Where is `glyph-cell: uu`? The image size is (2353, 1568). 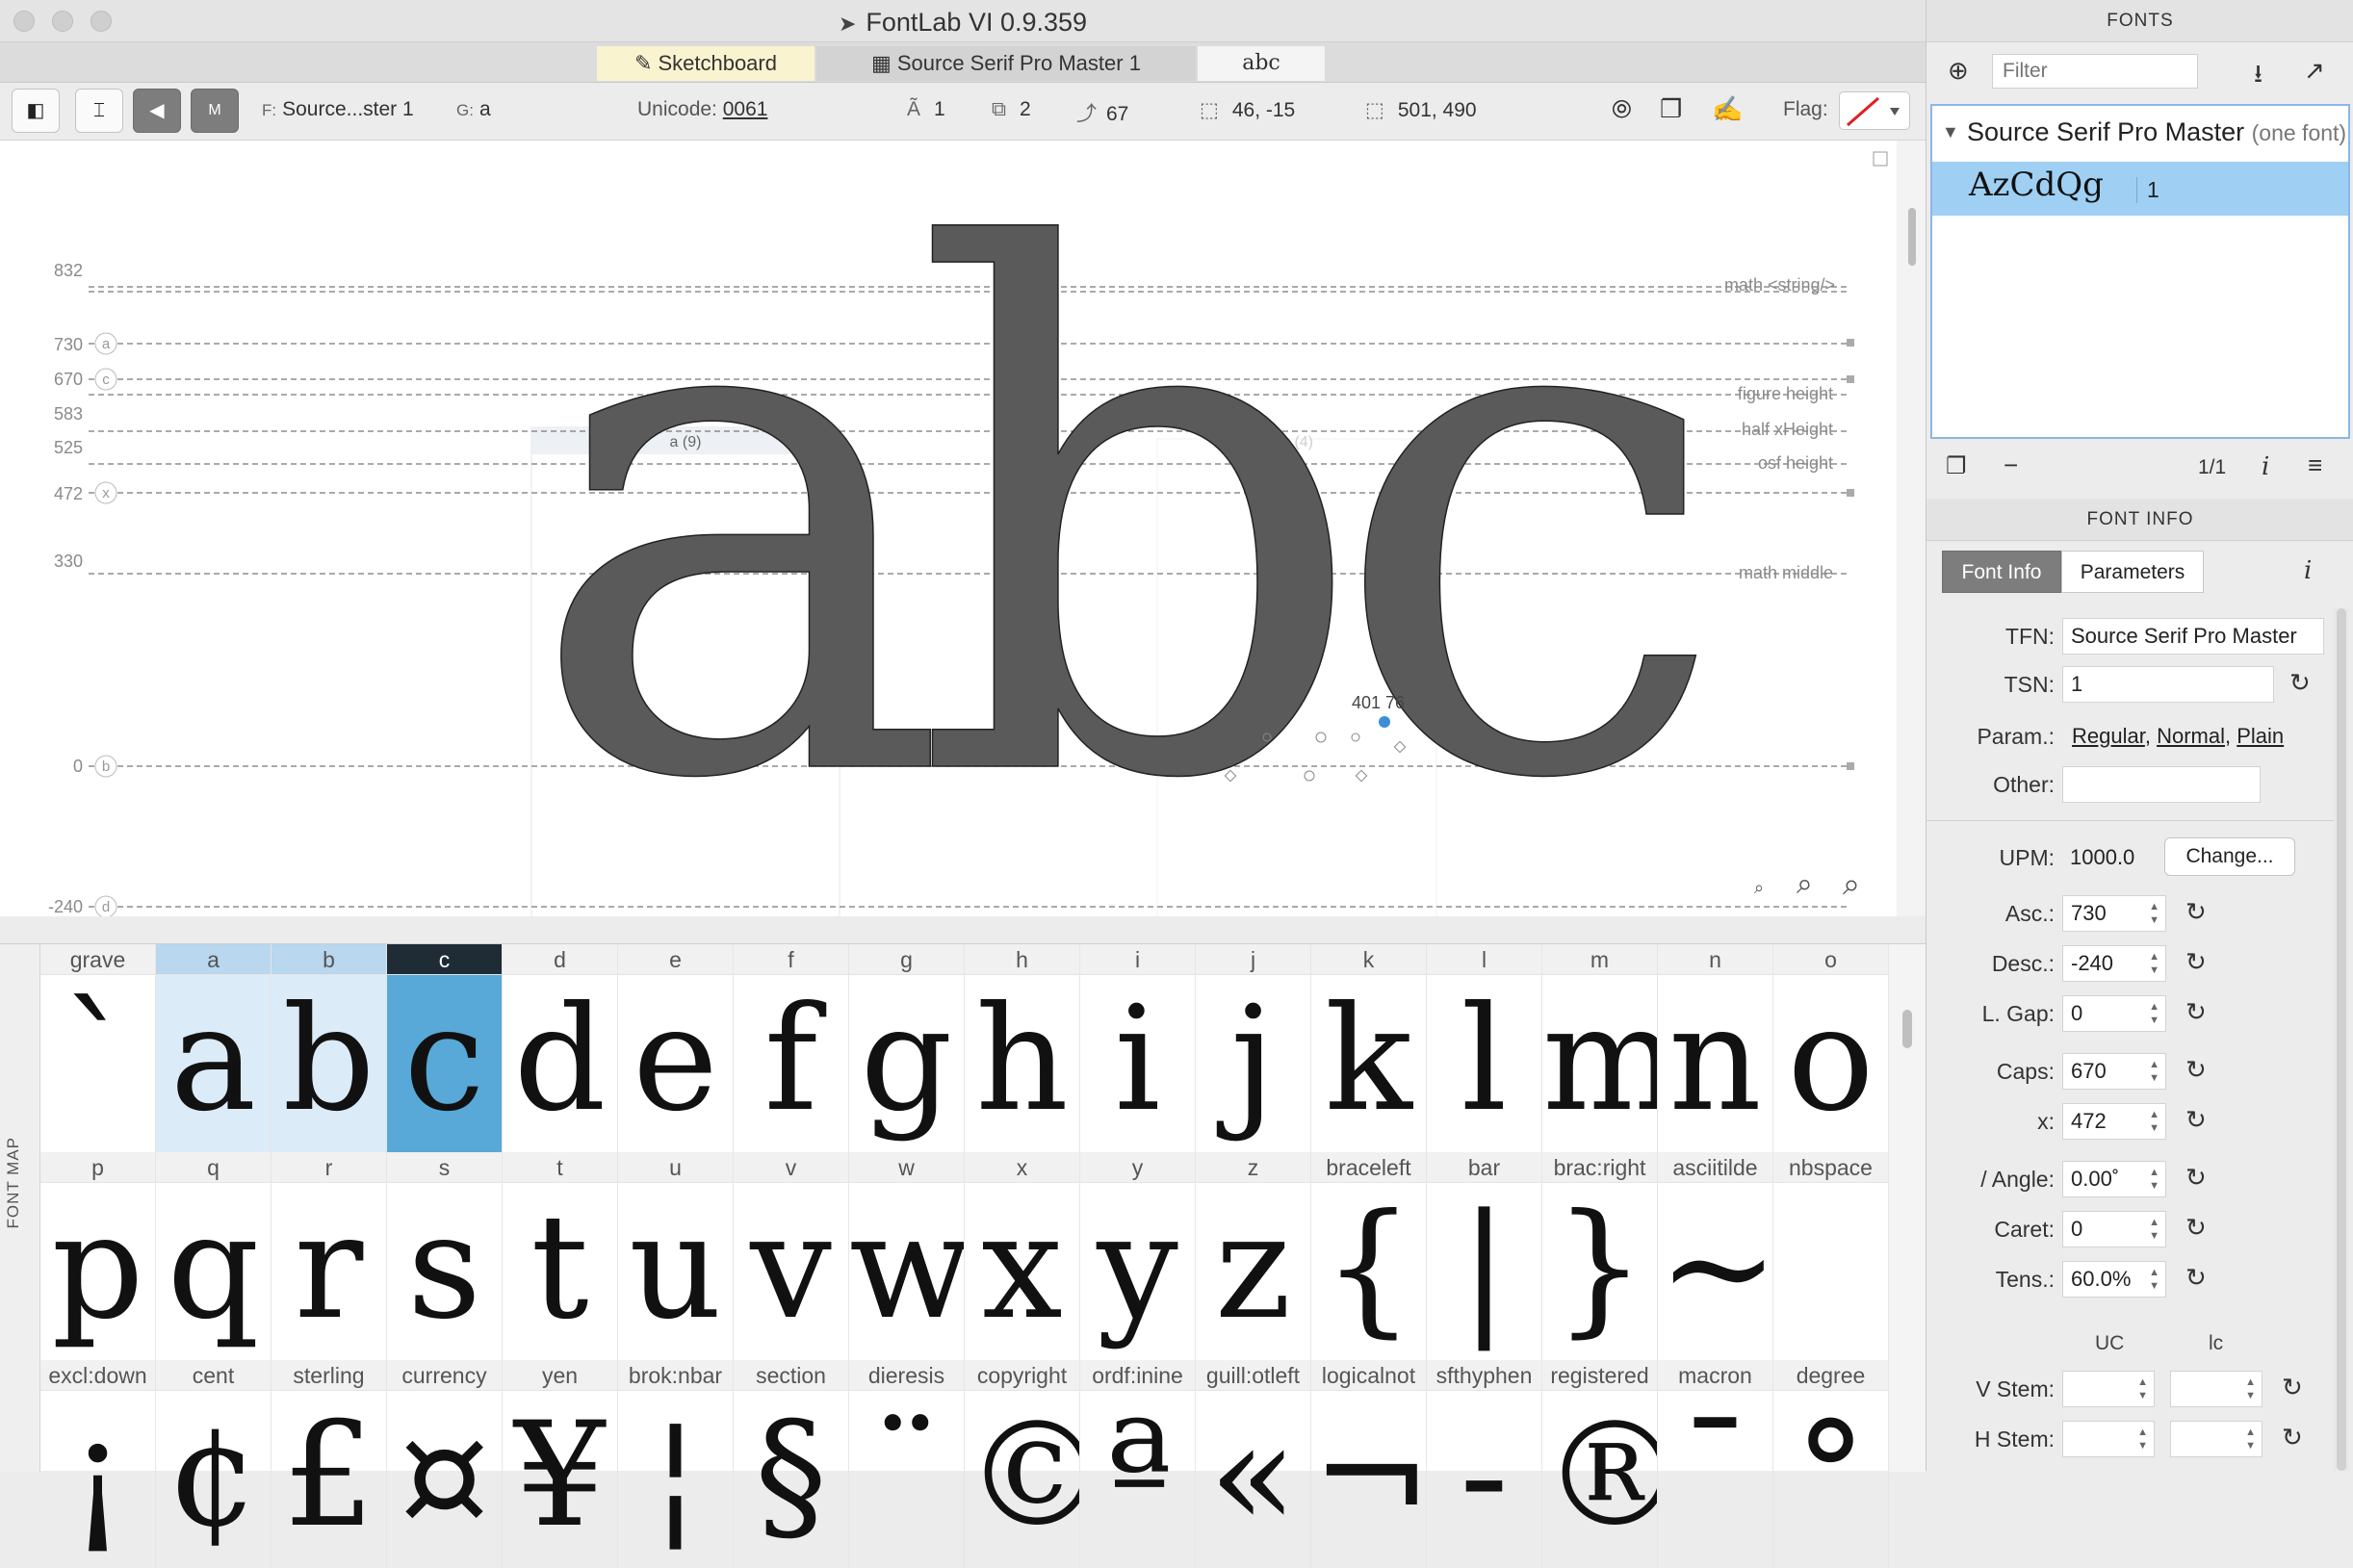 glyph-cell: uu is located at coordinates (676, 1256).